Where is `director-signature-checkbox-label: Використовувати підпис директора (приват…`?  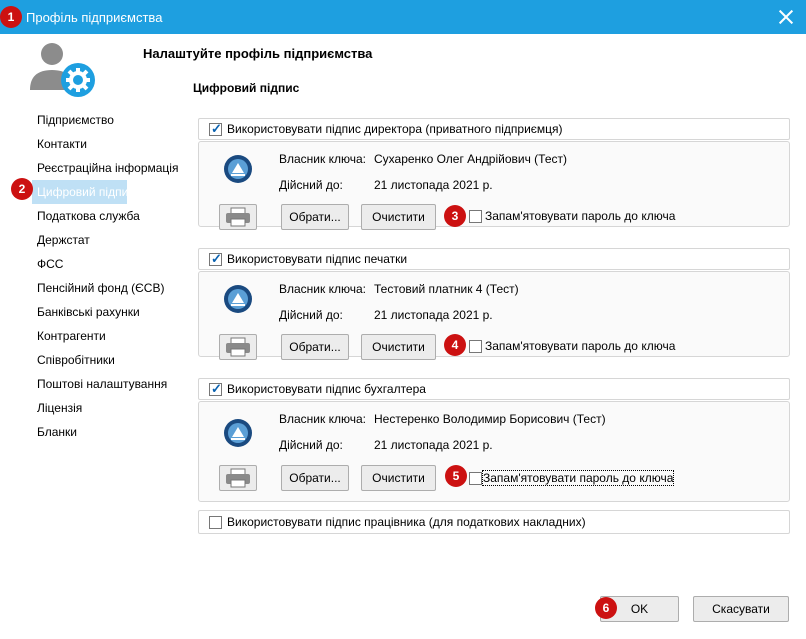
director-signature-checkbox-label: Використовувати підпис директора (приват… is located at coordinates (395, 129).